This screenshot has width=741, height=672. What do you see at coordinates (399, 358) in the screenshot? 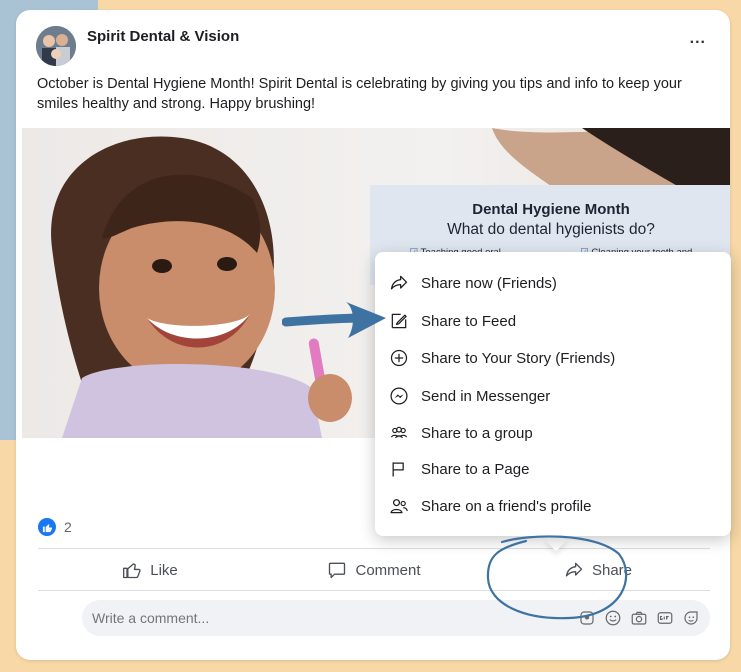
I see `plus-circle-icon` at bounding box center [399, 358].